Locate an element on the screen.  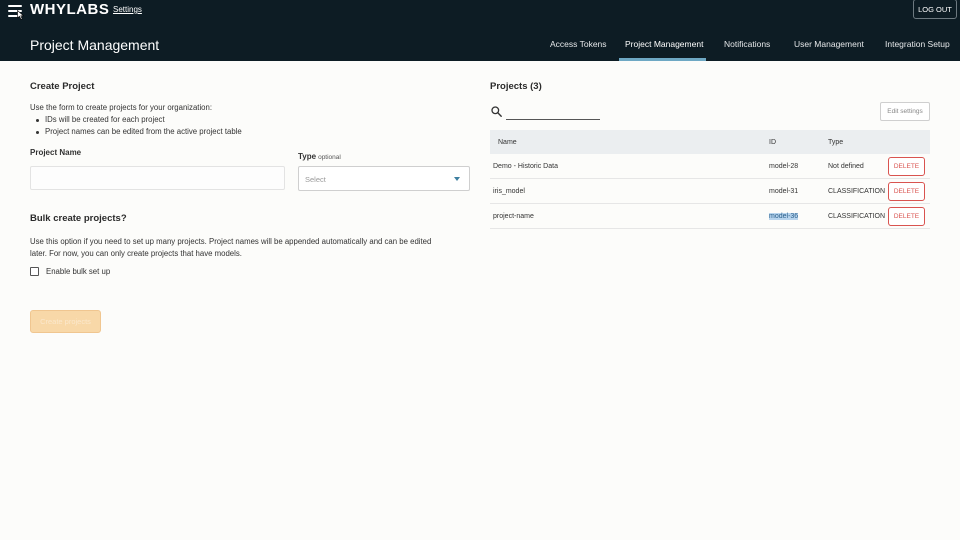
tab-access-tokens: Access Tokens is located at coordinates (578, 44).